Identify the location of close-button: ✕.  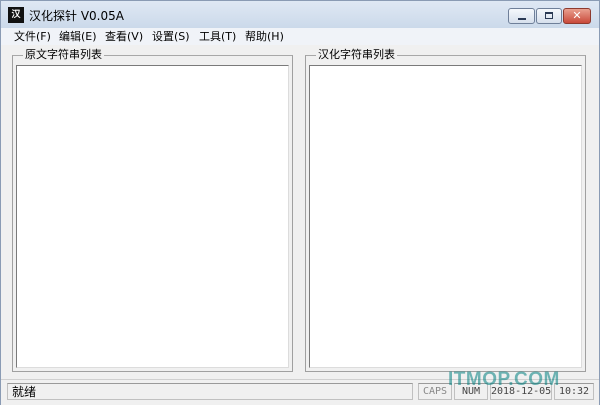
(577, 16).